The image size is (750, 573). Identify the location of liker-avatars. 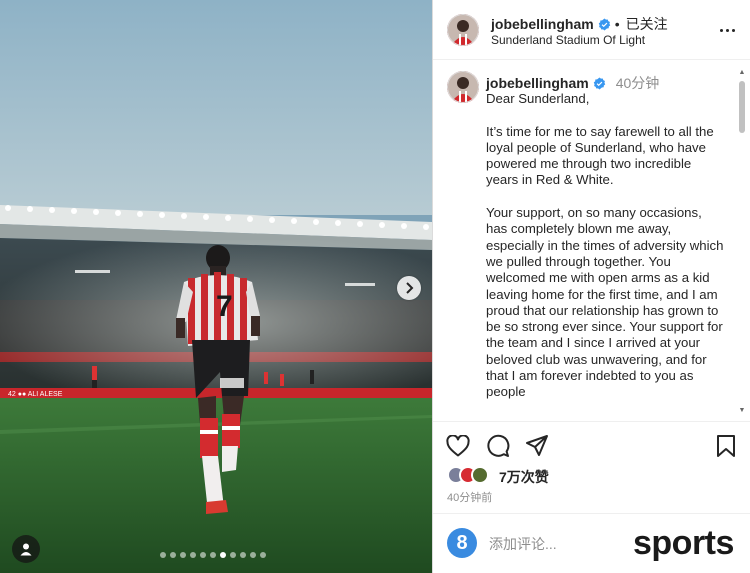
(472, 476).